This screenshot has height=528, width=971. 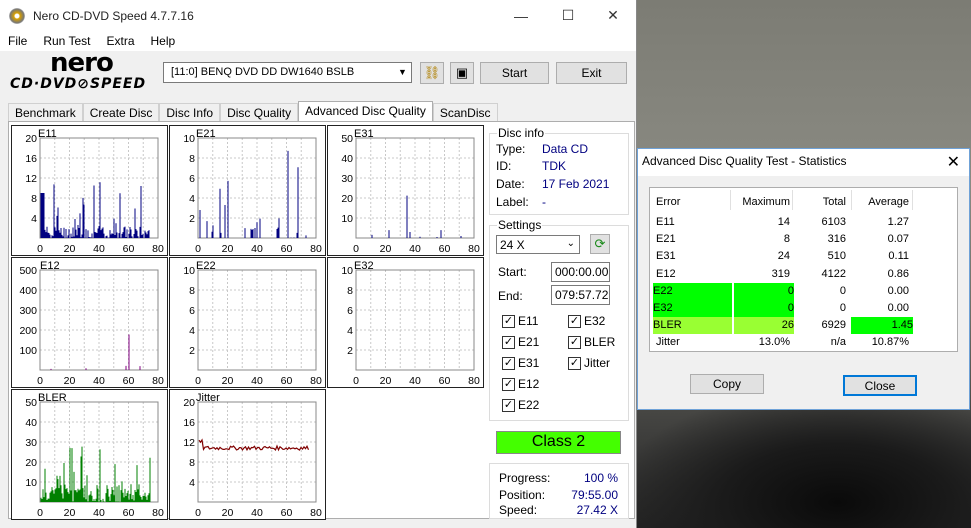 I want to click on close-icon: ✕, so click(x=953, y=162).